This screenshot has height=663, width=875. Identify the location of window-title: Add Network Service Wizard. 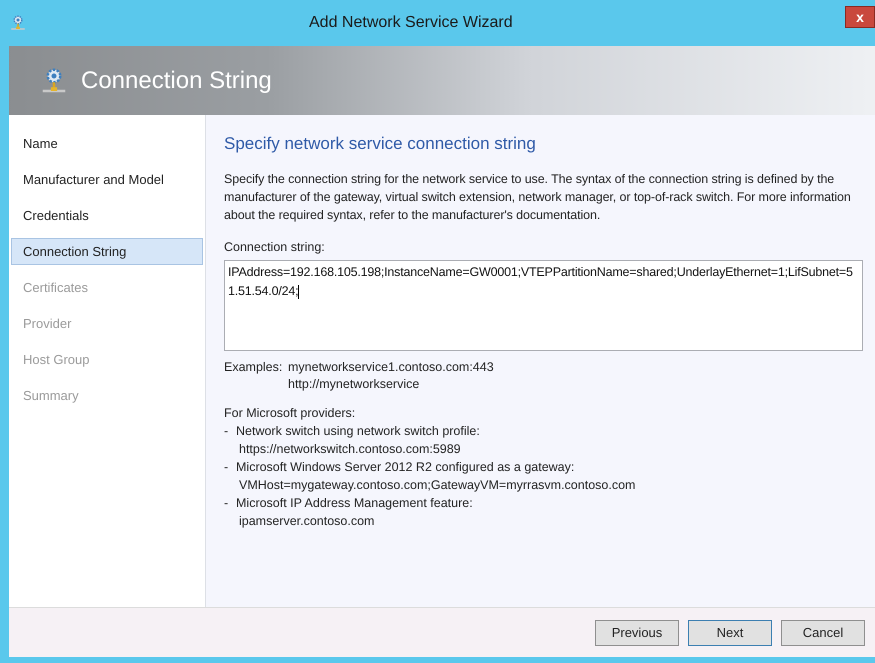
(411, 23).